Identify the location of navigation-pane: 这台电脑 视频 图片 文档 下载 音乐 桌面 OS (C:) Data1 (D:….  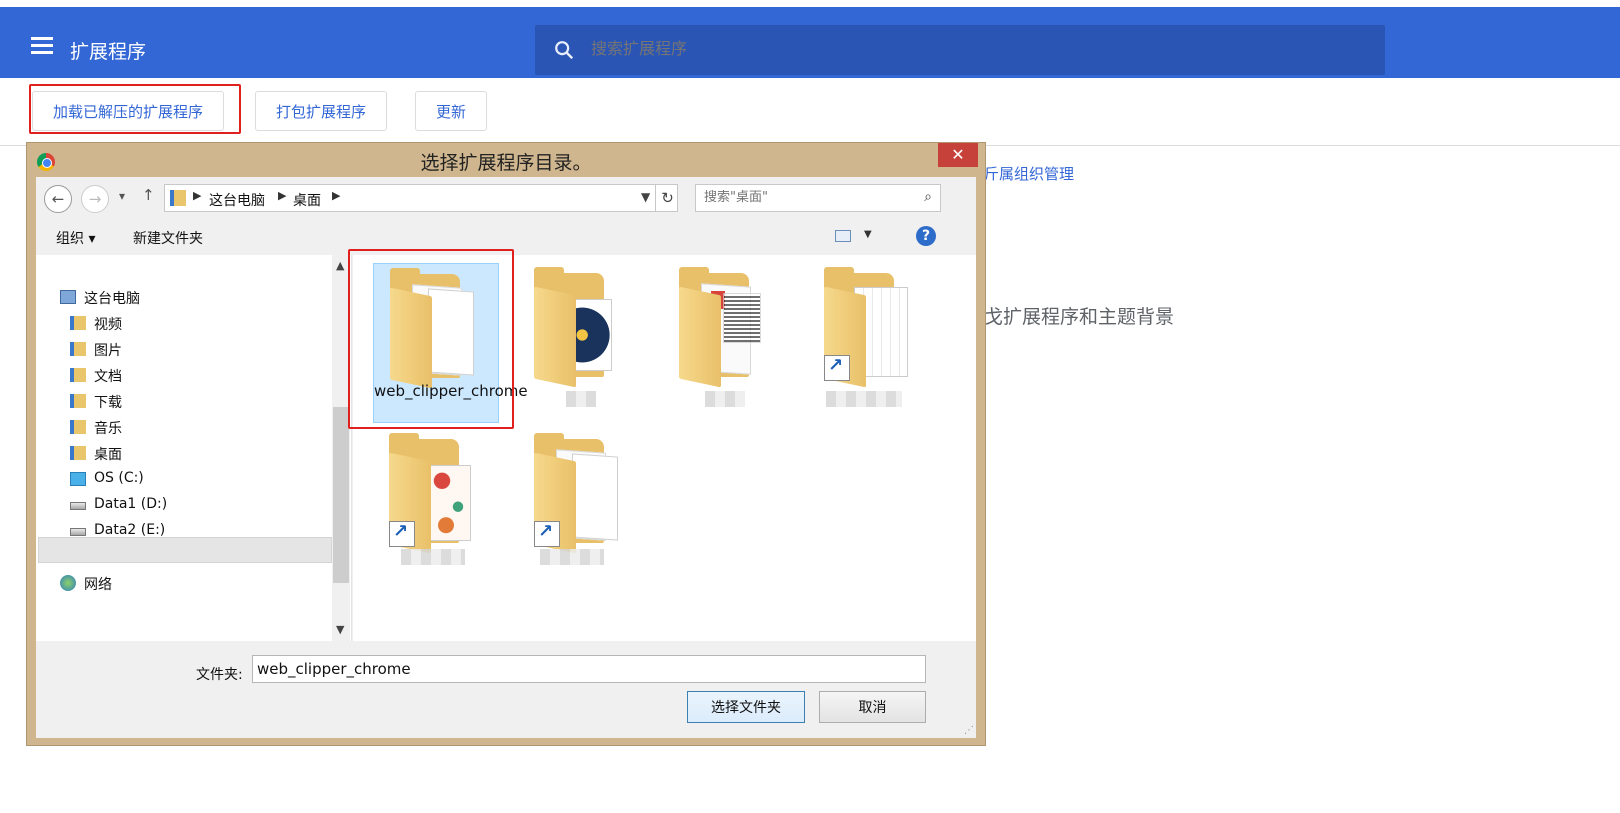
(194, 448).